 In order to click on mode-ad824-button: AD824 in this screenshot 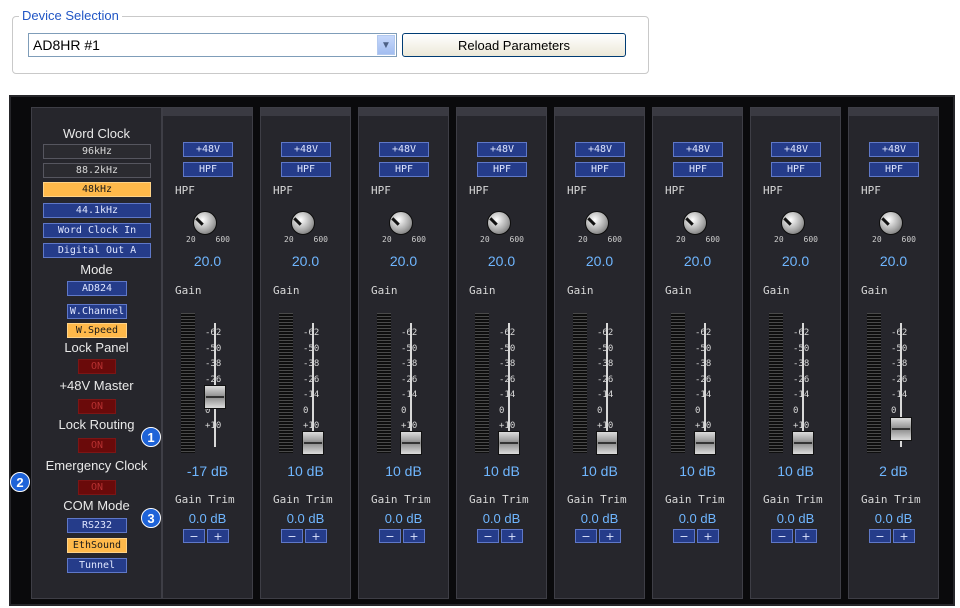, I will do `click(97, 288)`.